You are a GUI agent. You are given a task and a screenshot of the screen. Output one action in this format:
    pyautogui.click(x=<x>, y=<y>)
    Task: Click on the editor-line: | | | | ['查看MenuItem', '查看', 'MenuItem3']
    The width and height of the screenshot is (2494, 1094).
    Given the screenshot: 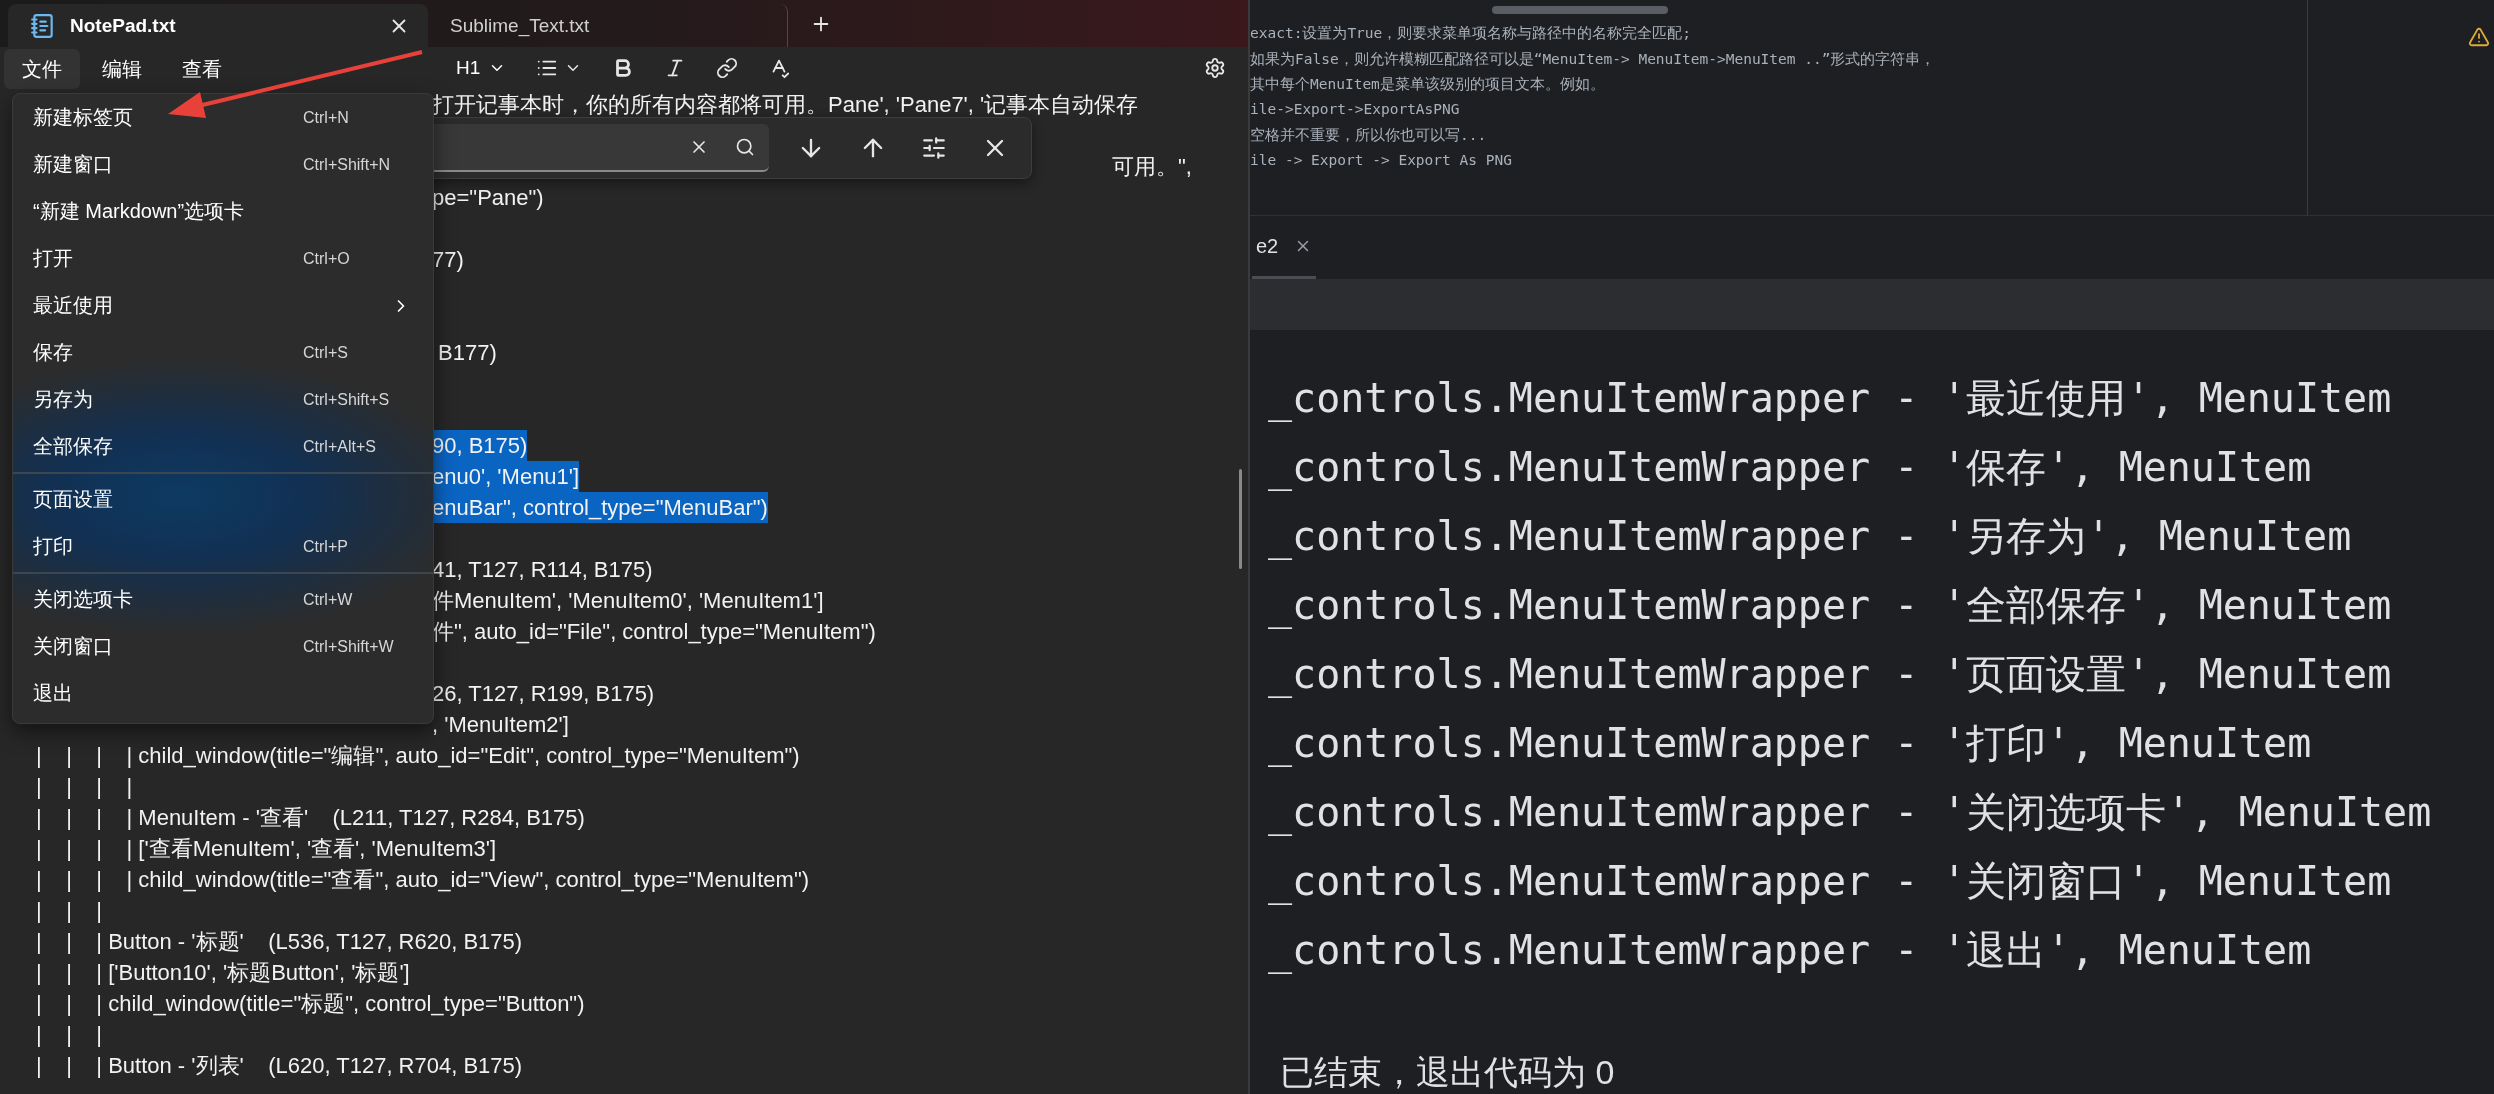 What is the action you would take?
    pyautogui.click(x=266, y=849)
    